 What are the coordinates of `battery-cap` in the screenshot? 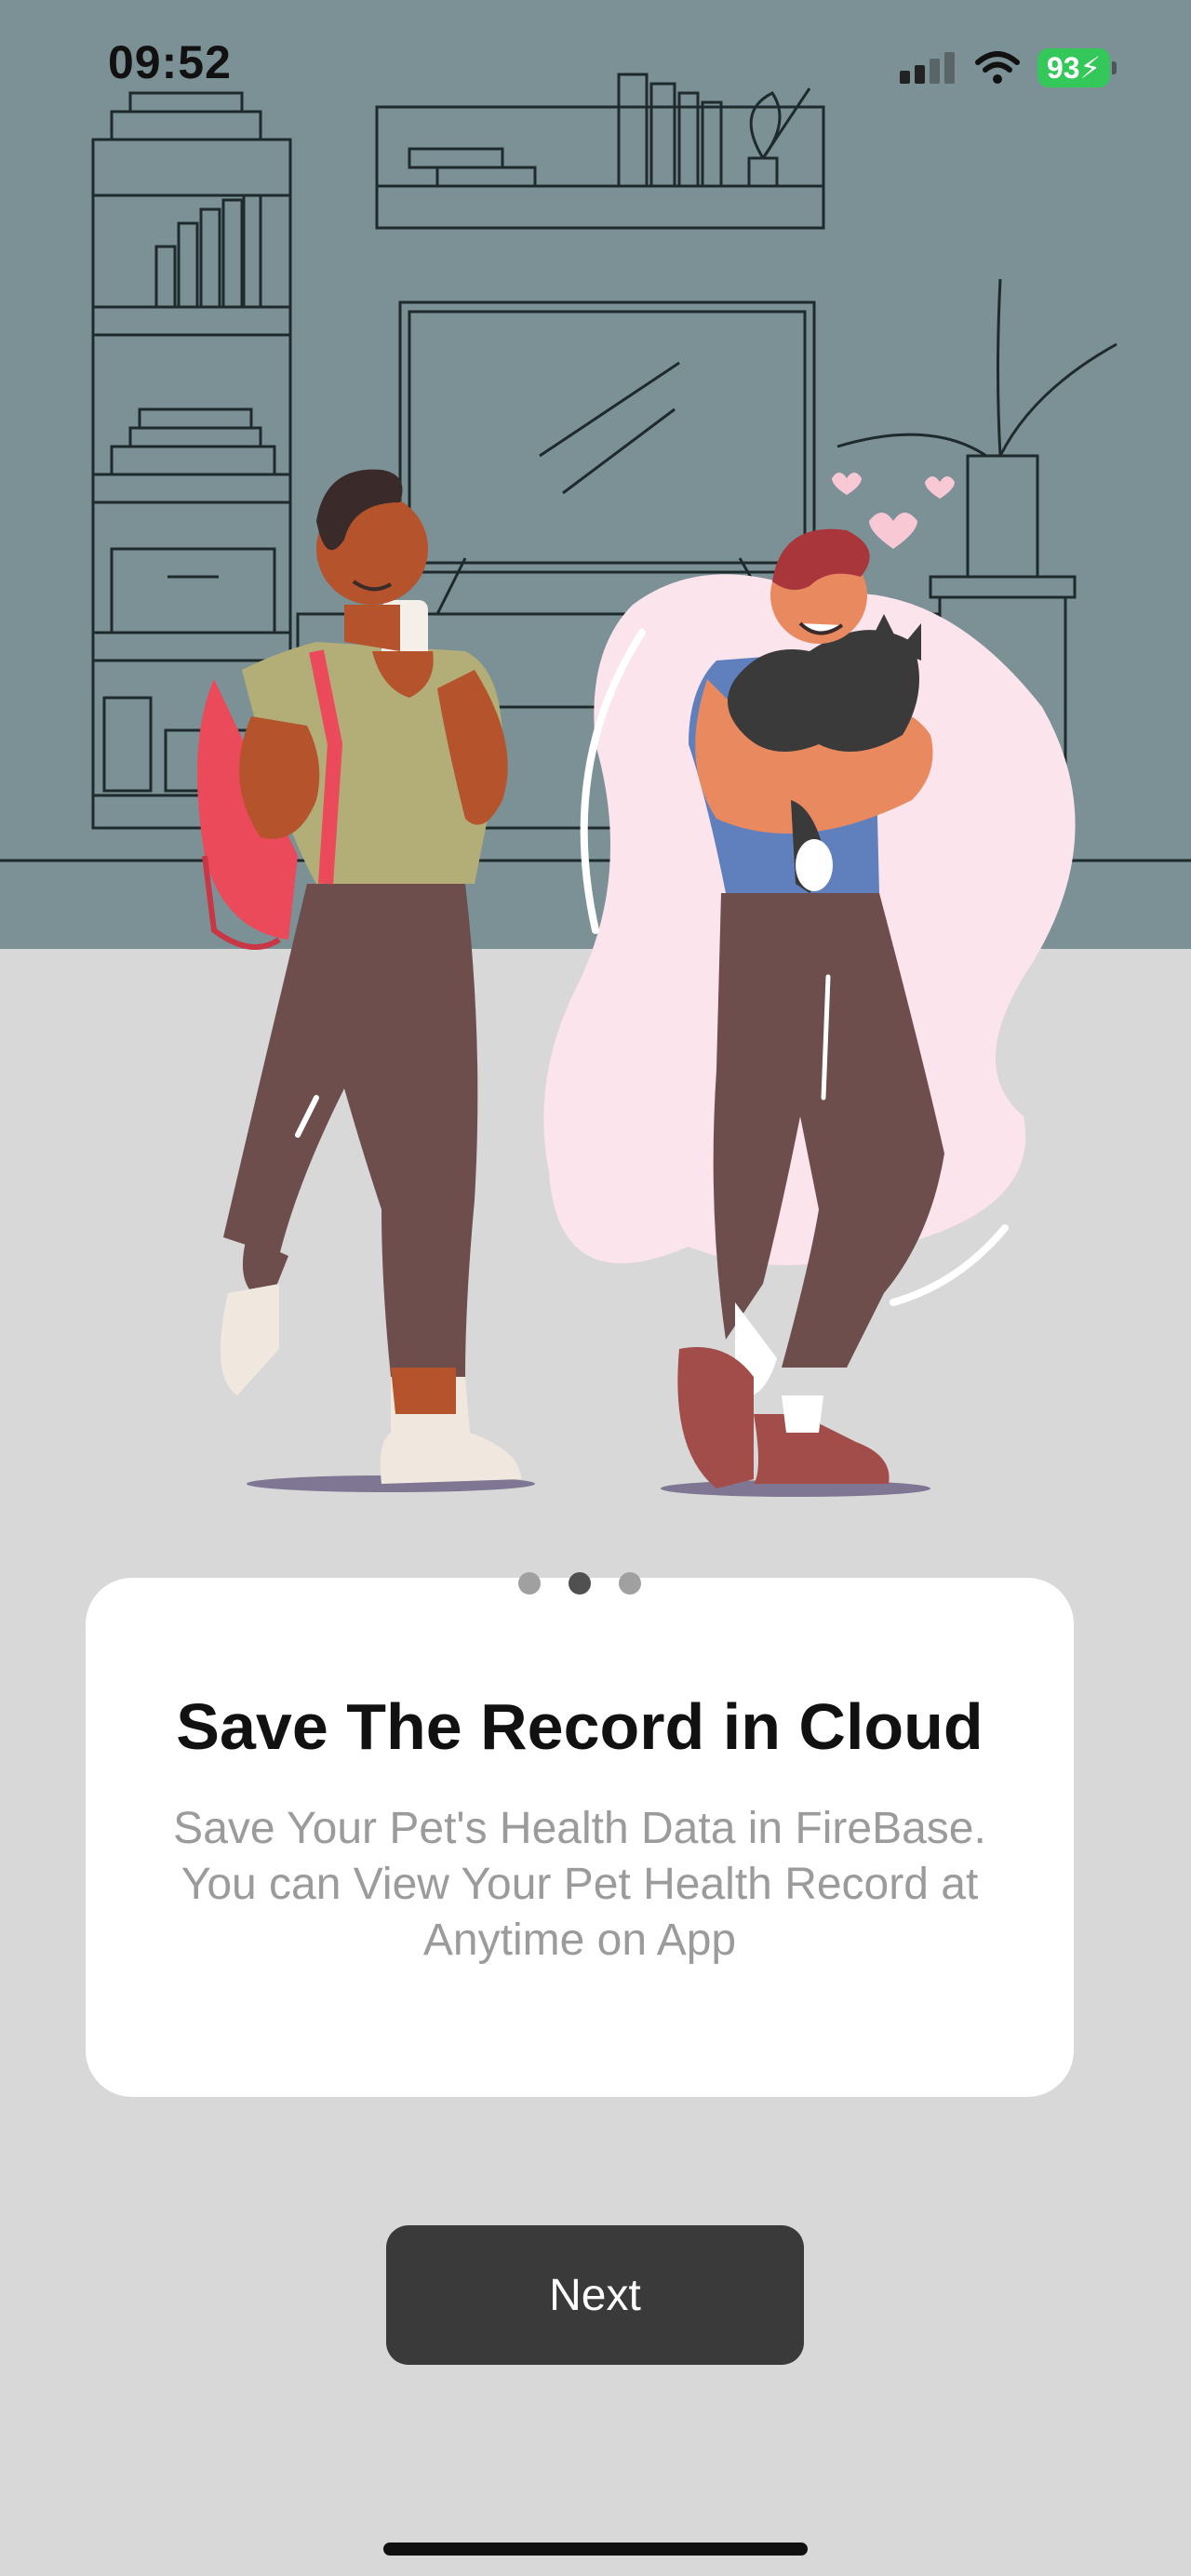 It's located at (1114, 67).